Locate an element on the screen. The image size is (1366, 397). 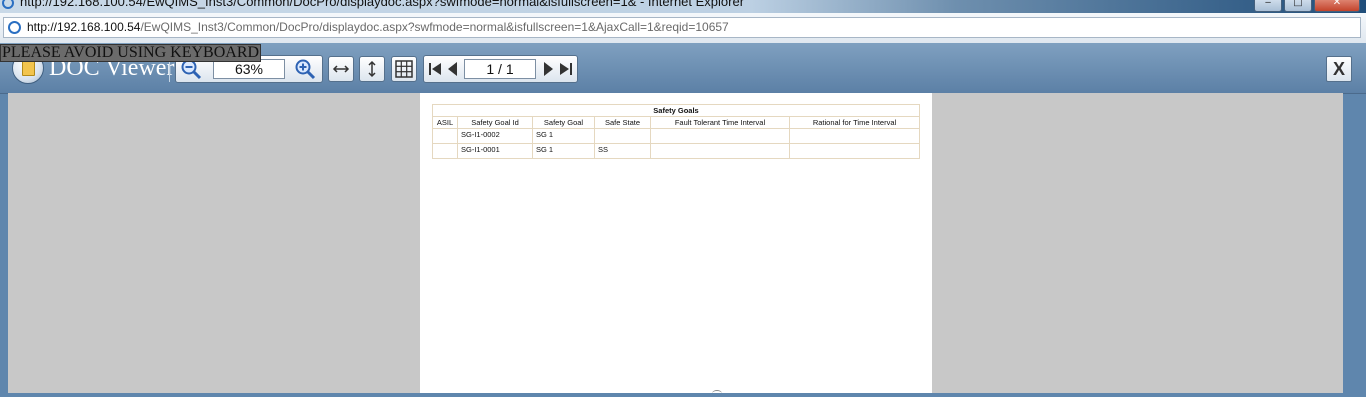
last-page-icon is located at coordinates (566, 69).